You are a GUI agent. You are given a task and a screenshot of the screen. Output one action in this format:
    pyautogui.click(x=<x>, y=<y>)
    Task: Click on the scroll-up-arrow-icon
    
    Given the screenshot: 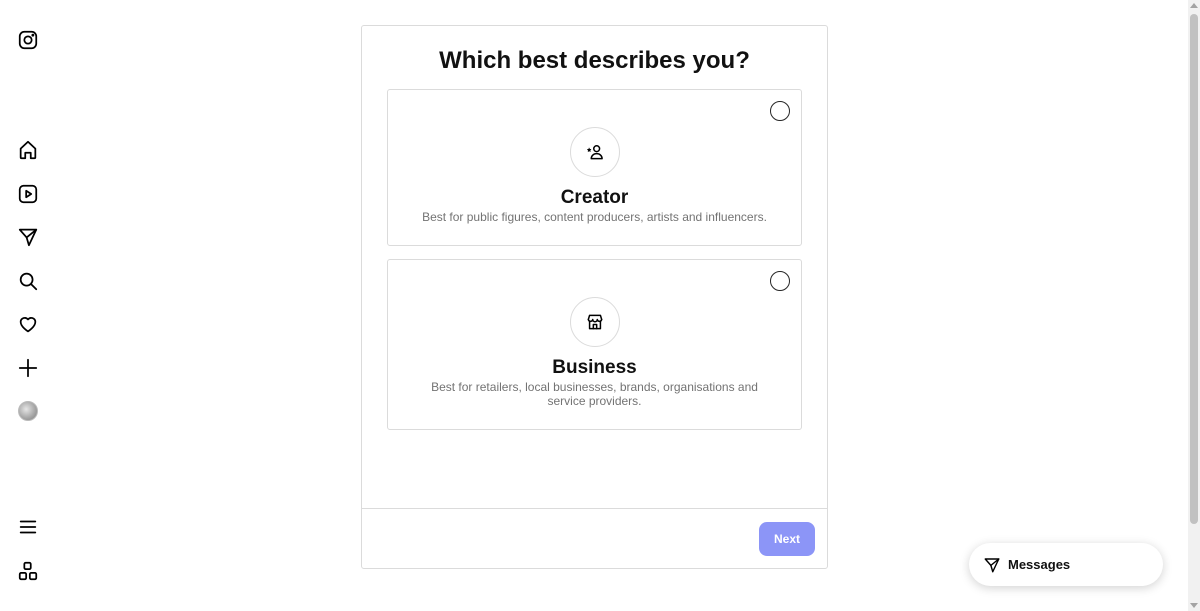 What is the action you would take?
    pyautogui.click(x=1194, y=5)
    